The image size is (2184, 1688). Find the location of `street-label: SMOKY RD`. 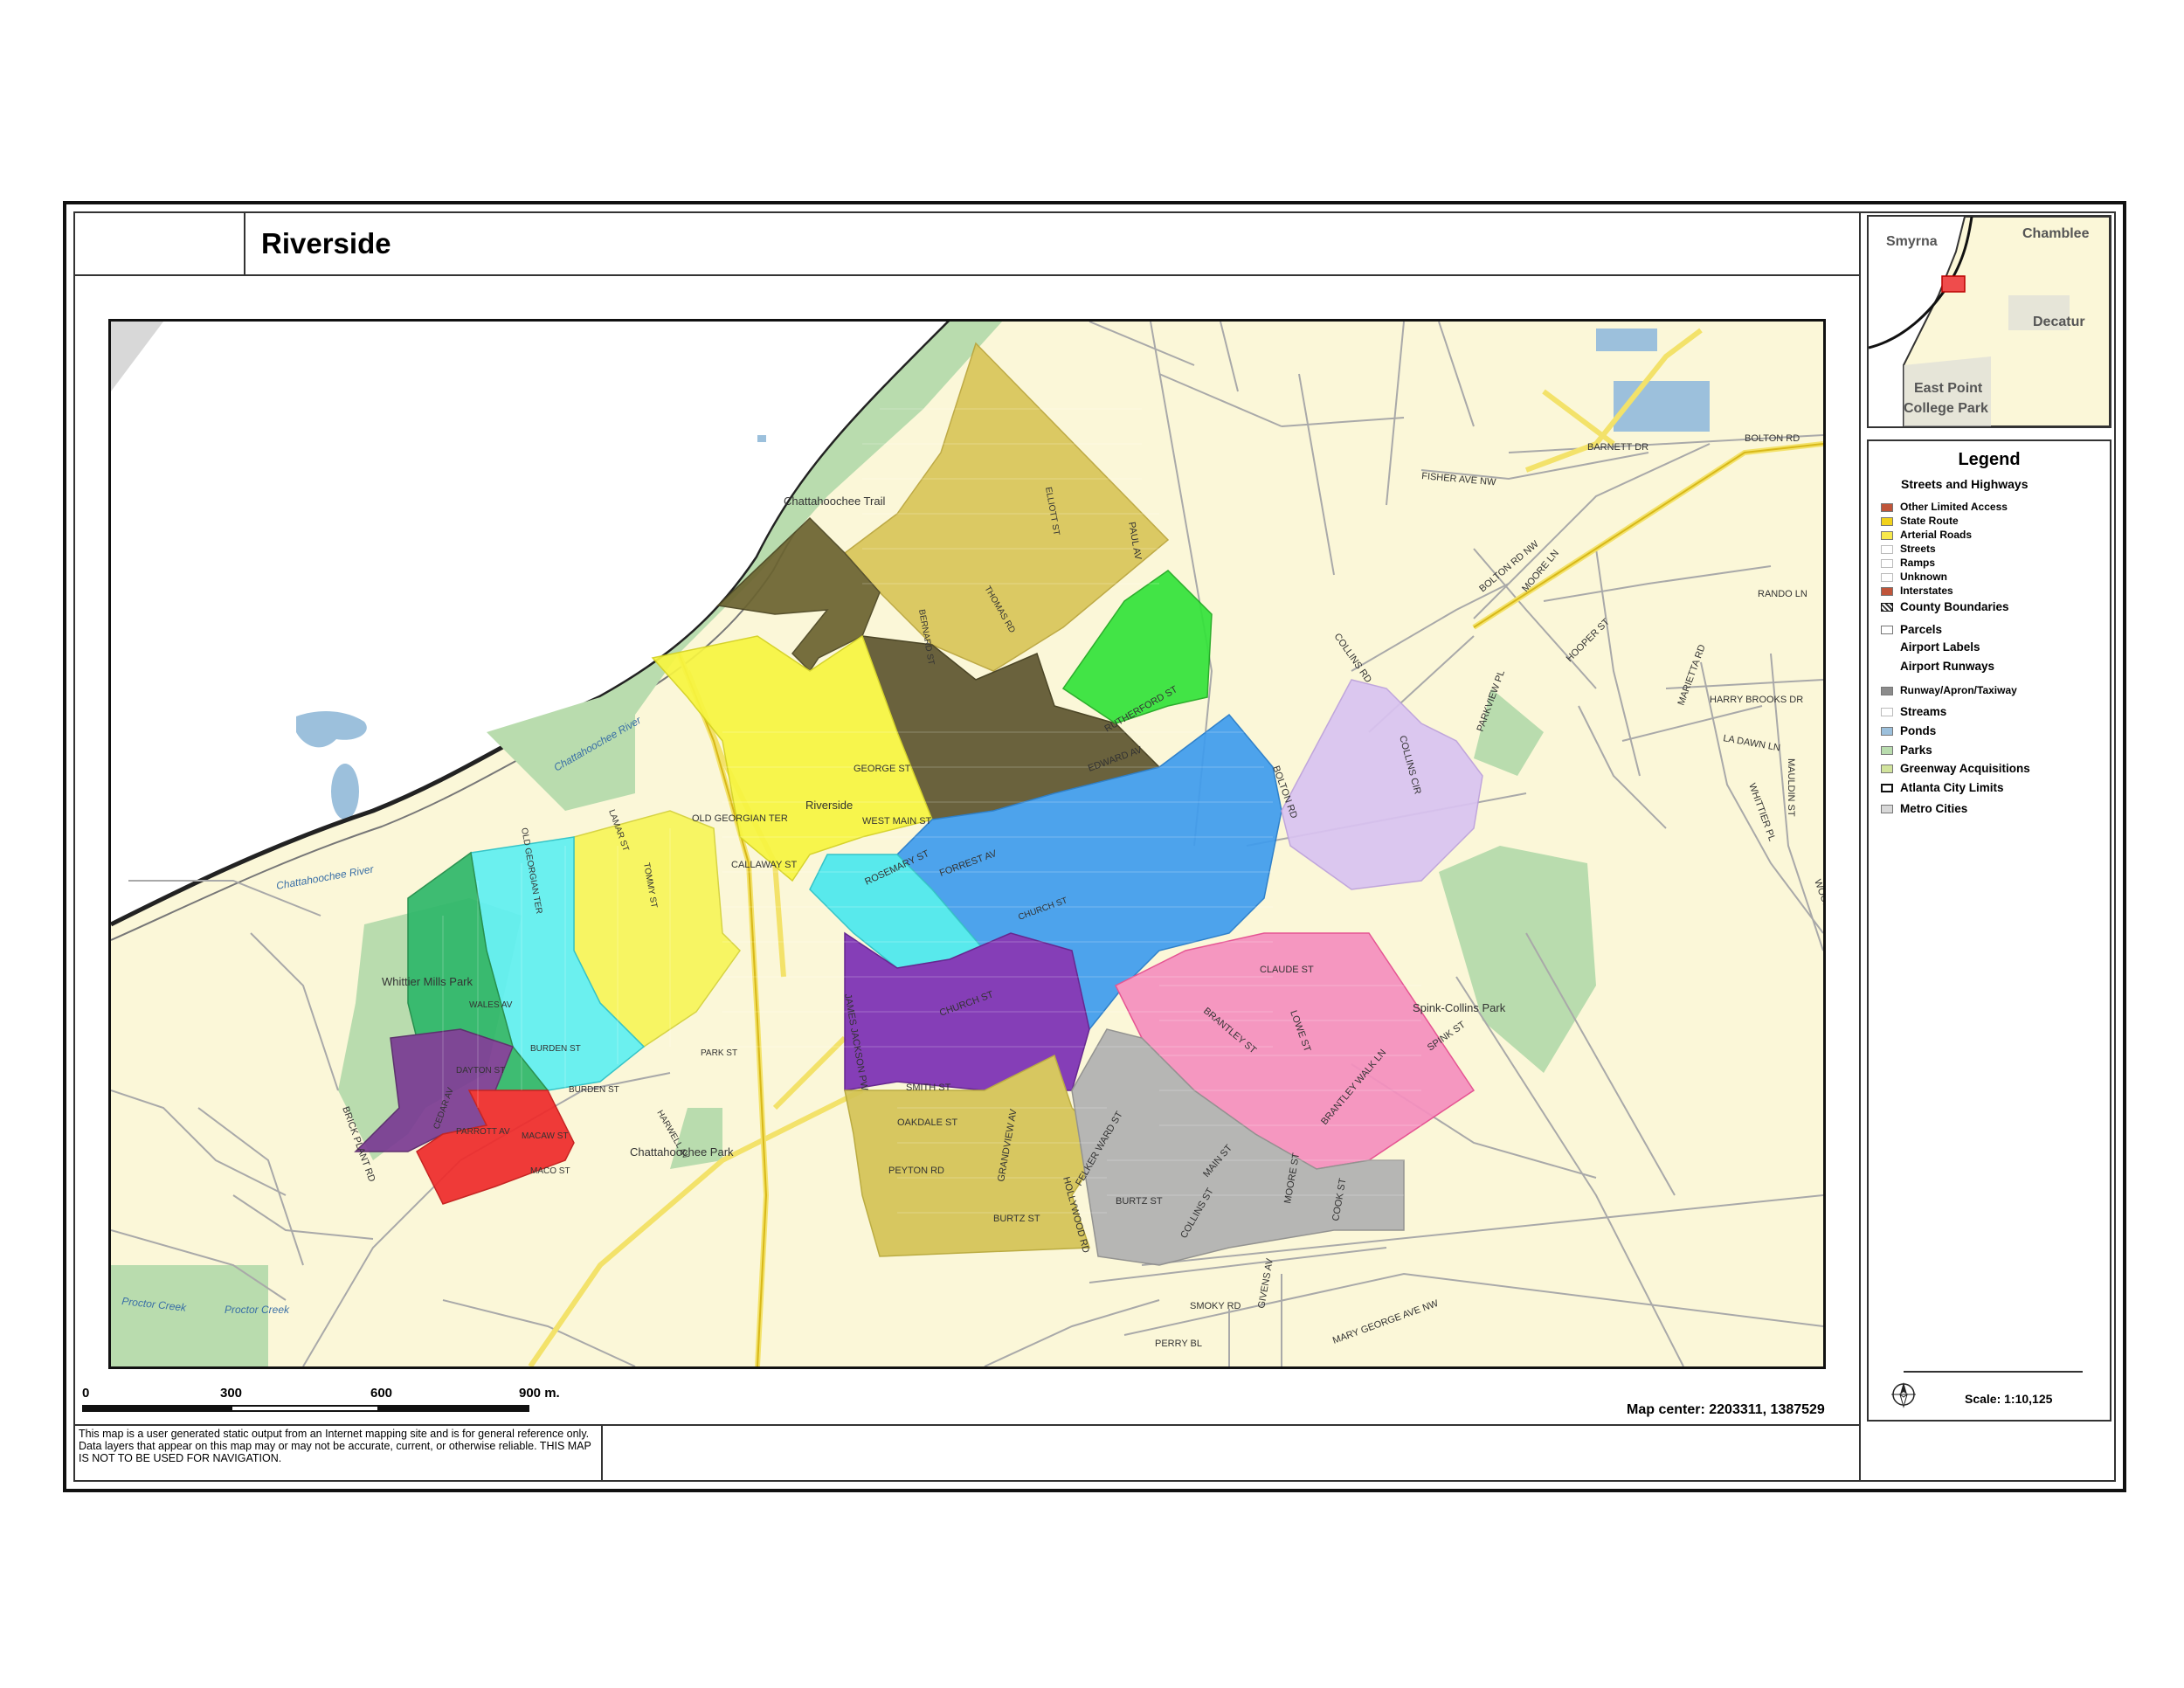

street-label: SMOKY RD is located at coordinates (1215, 1306).